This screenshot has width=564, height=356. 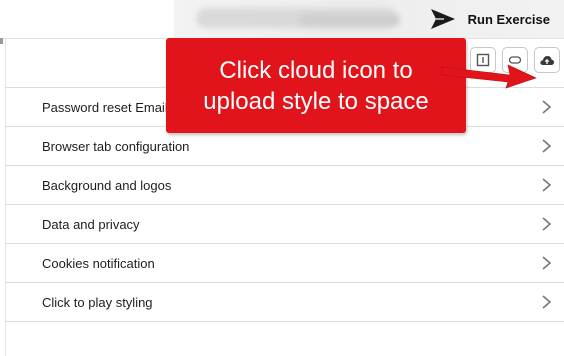 I want to click on run-exercise-button: Run Exercise, so click(x=490, y=19).